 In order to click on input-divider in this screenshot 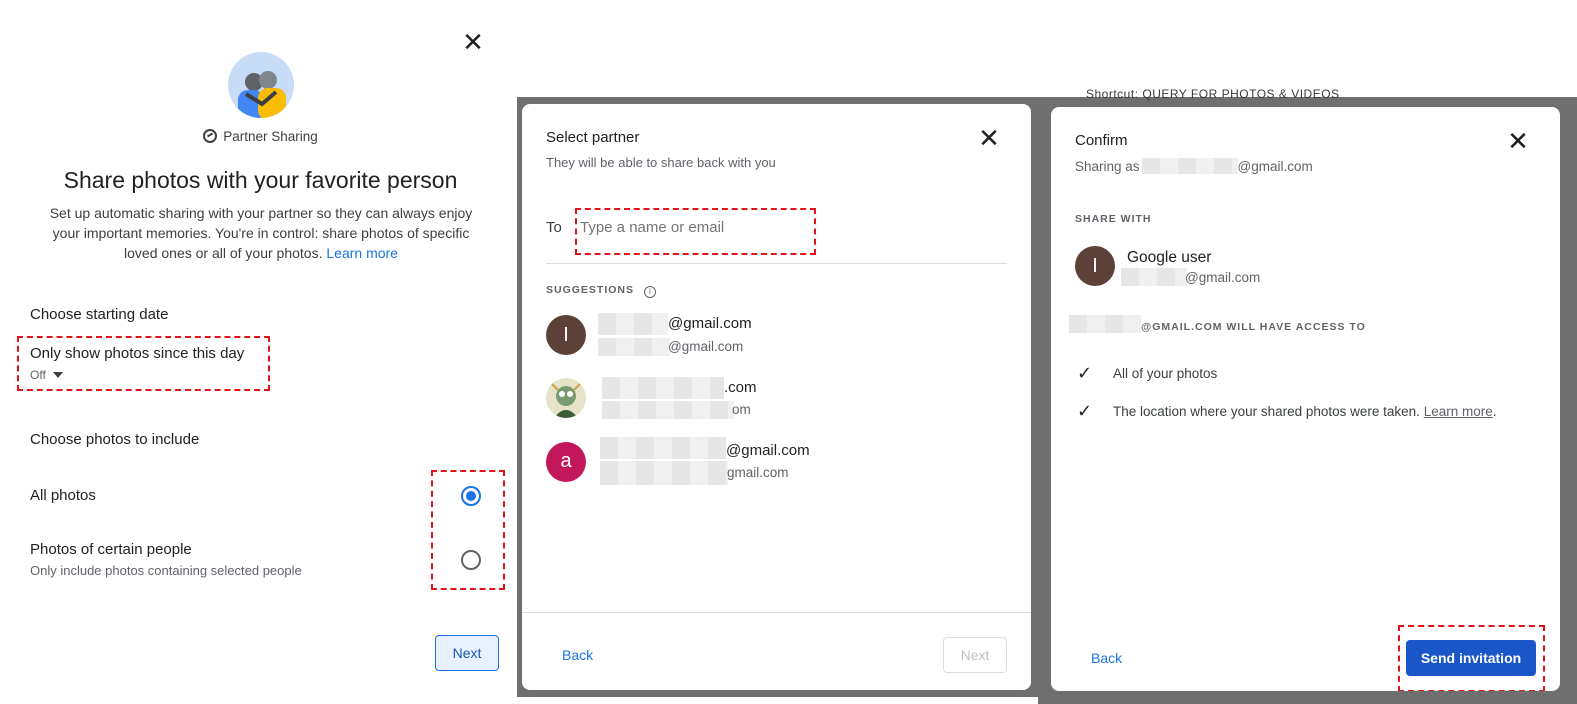, I will do `click(776, 263)`.